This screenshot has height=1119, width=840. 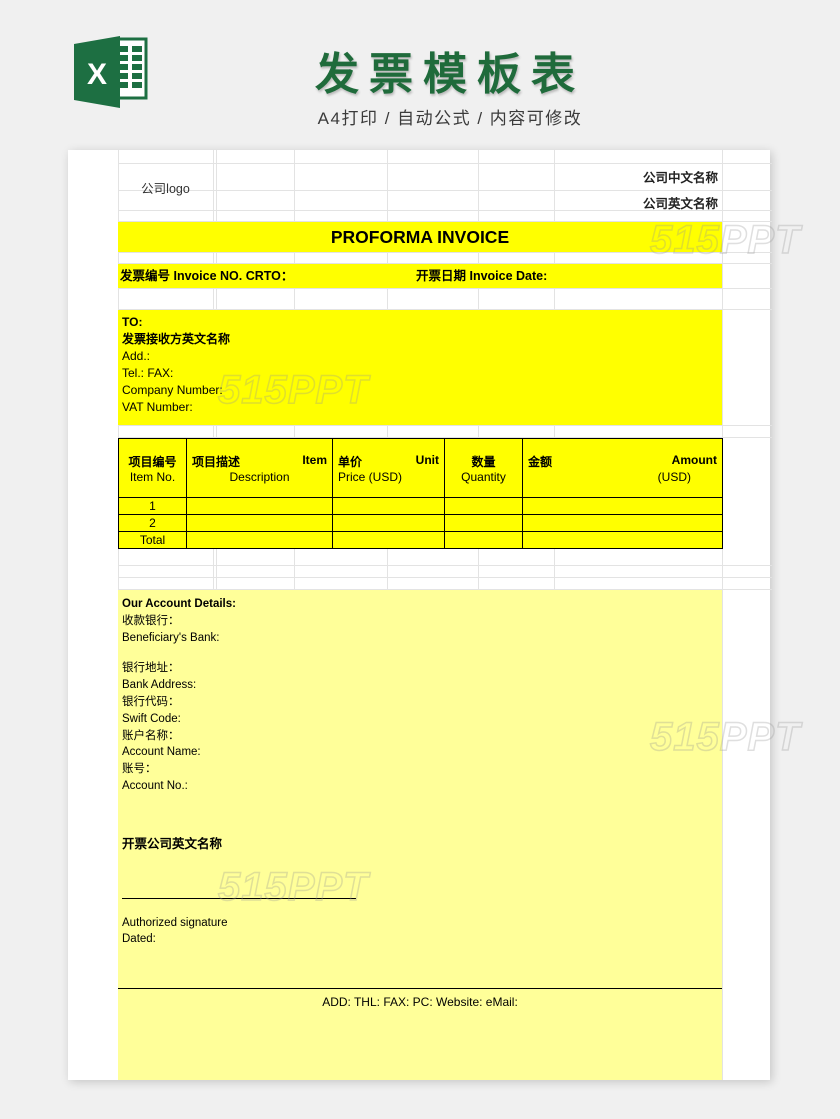 I want to click on signature-block: Authorized signature Dated:, so click(x=174, y=931).